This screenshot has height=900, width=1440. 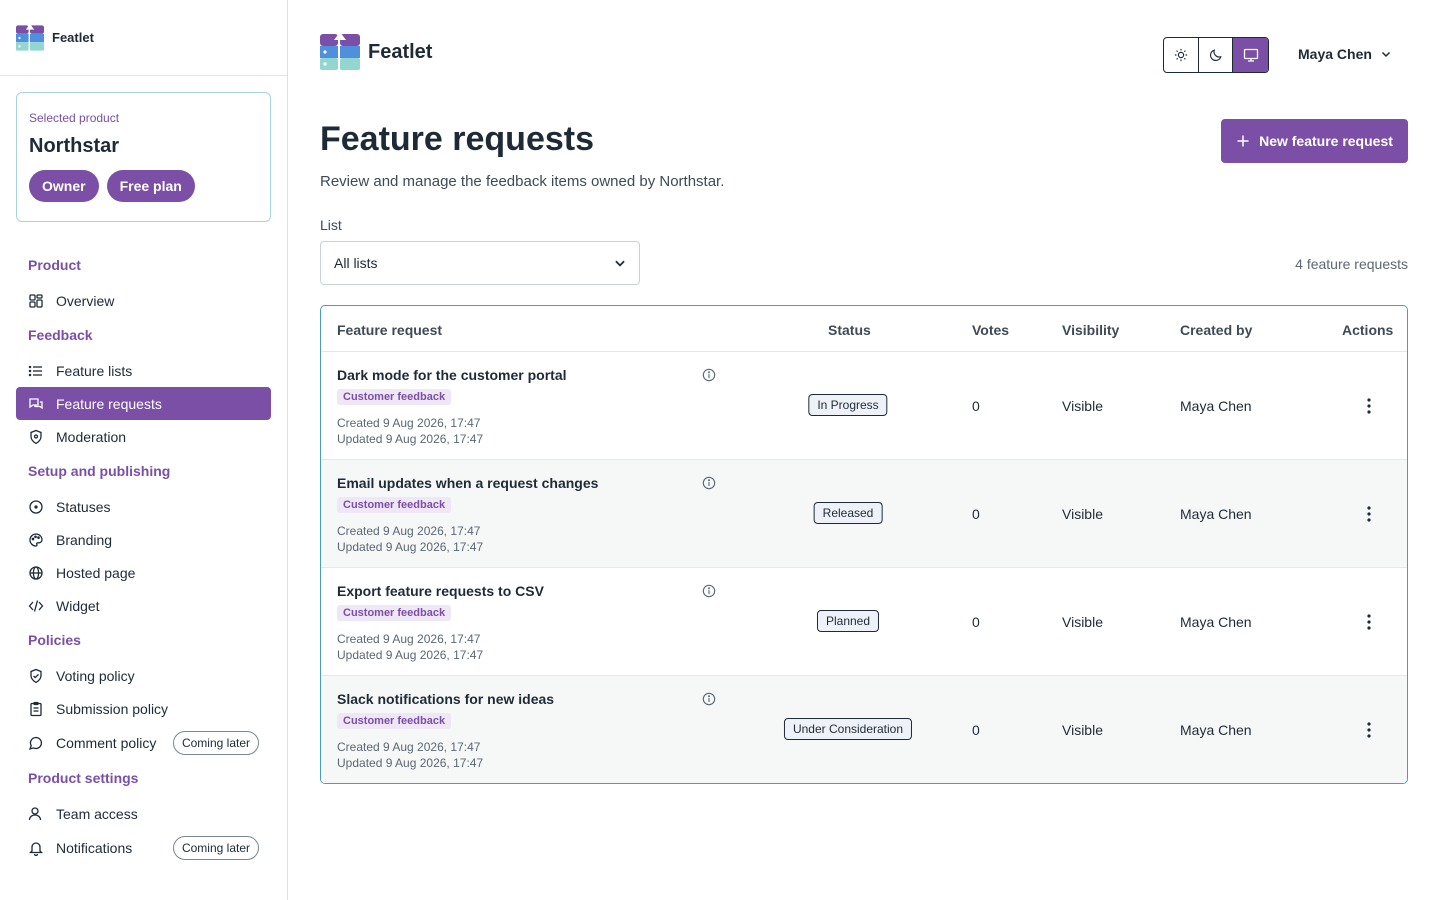 What do you see at coordinates (36, 506) in the screenshot?
I see `circle-dot-icon` at bounding box center [36, 506].